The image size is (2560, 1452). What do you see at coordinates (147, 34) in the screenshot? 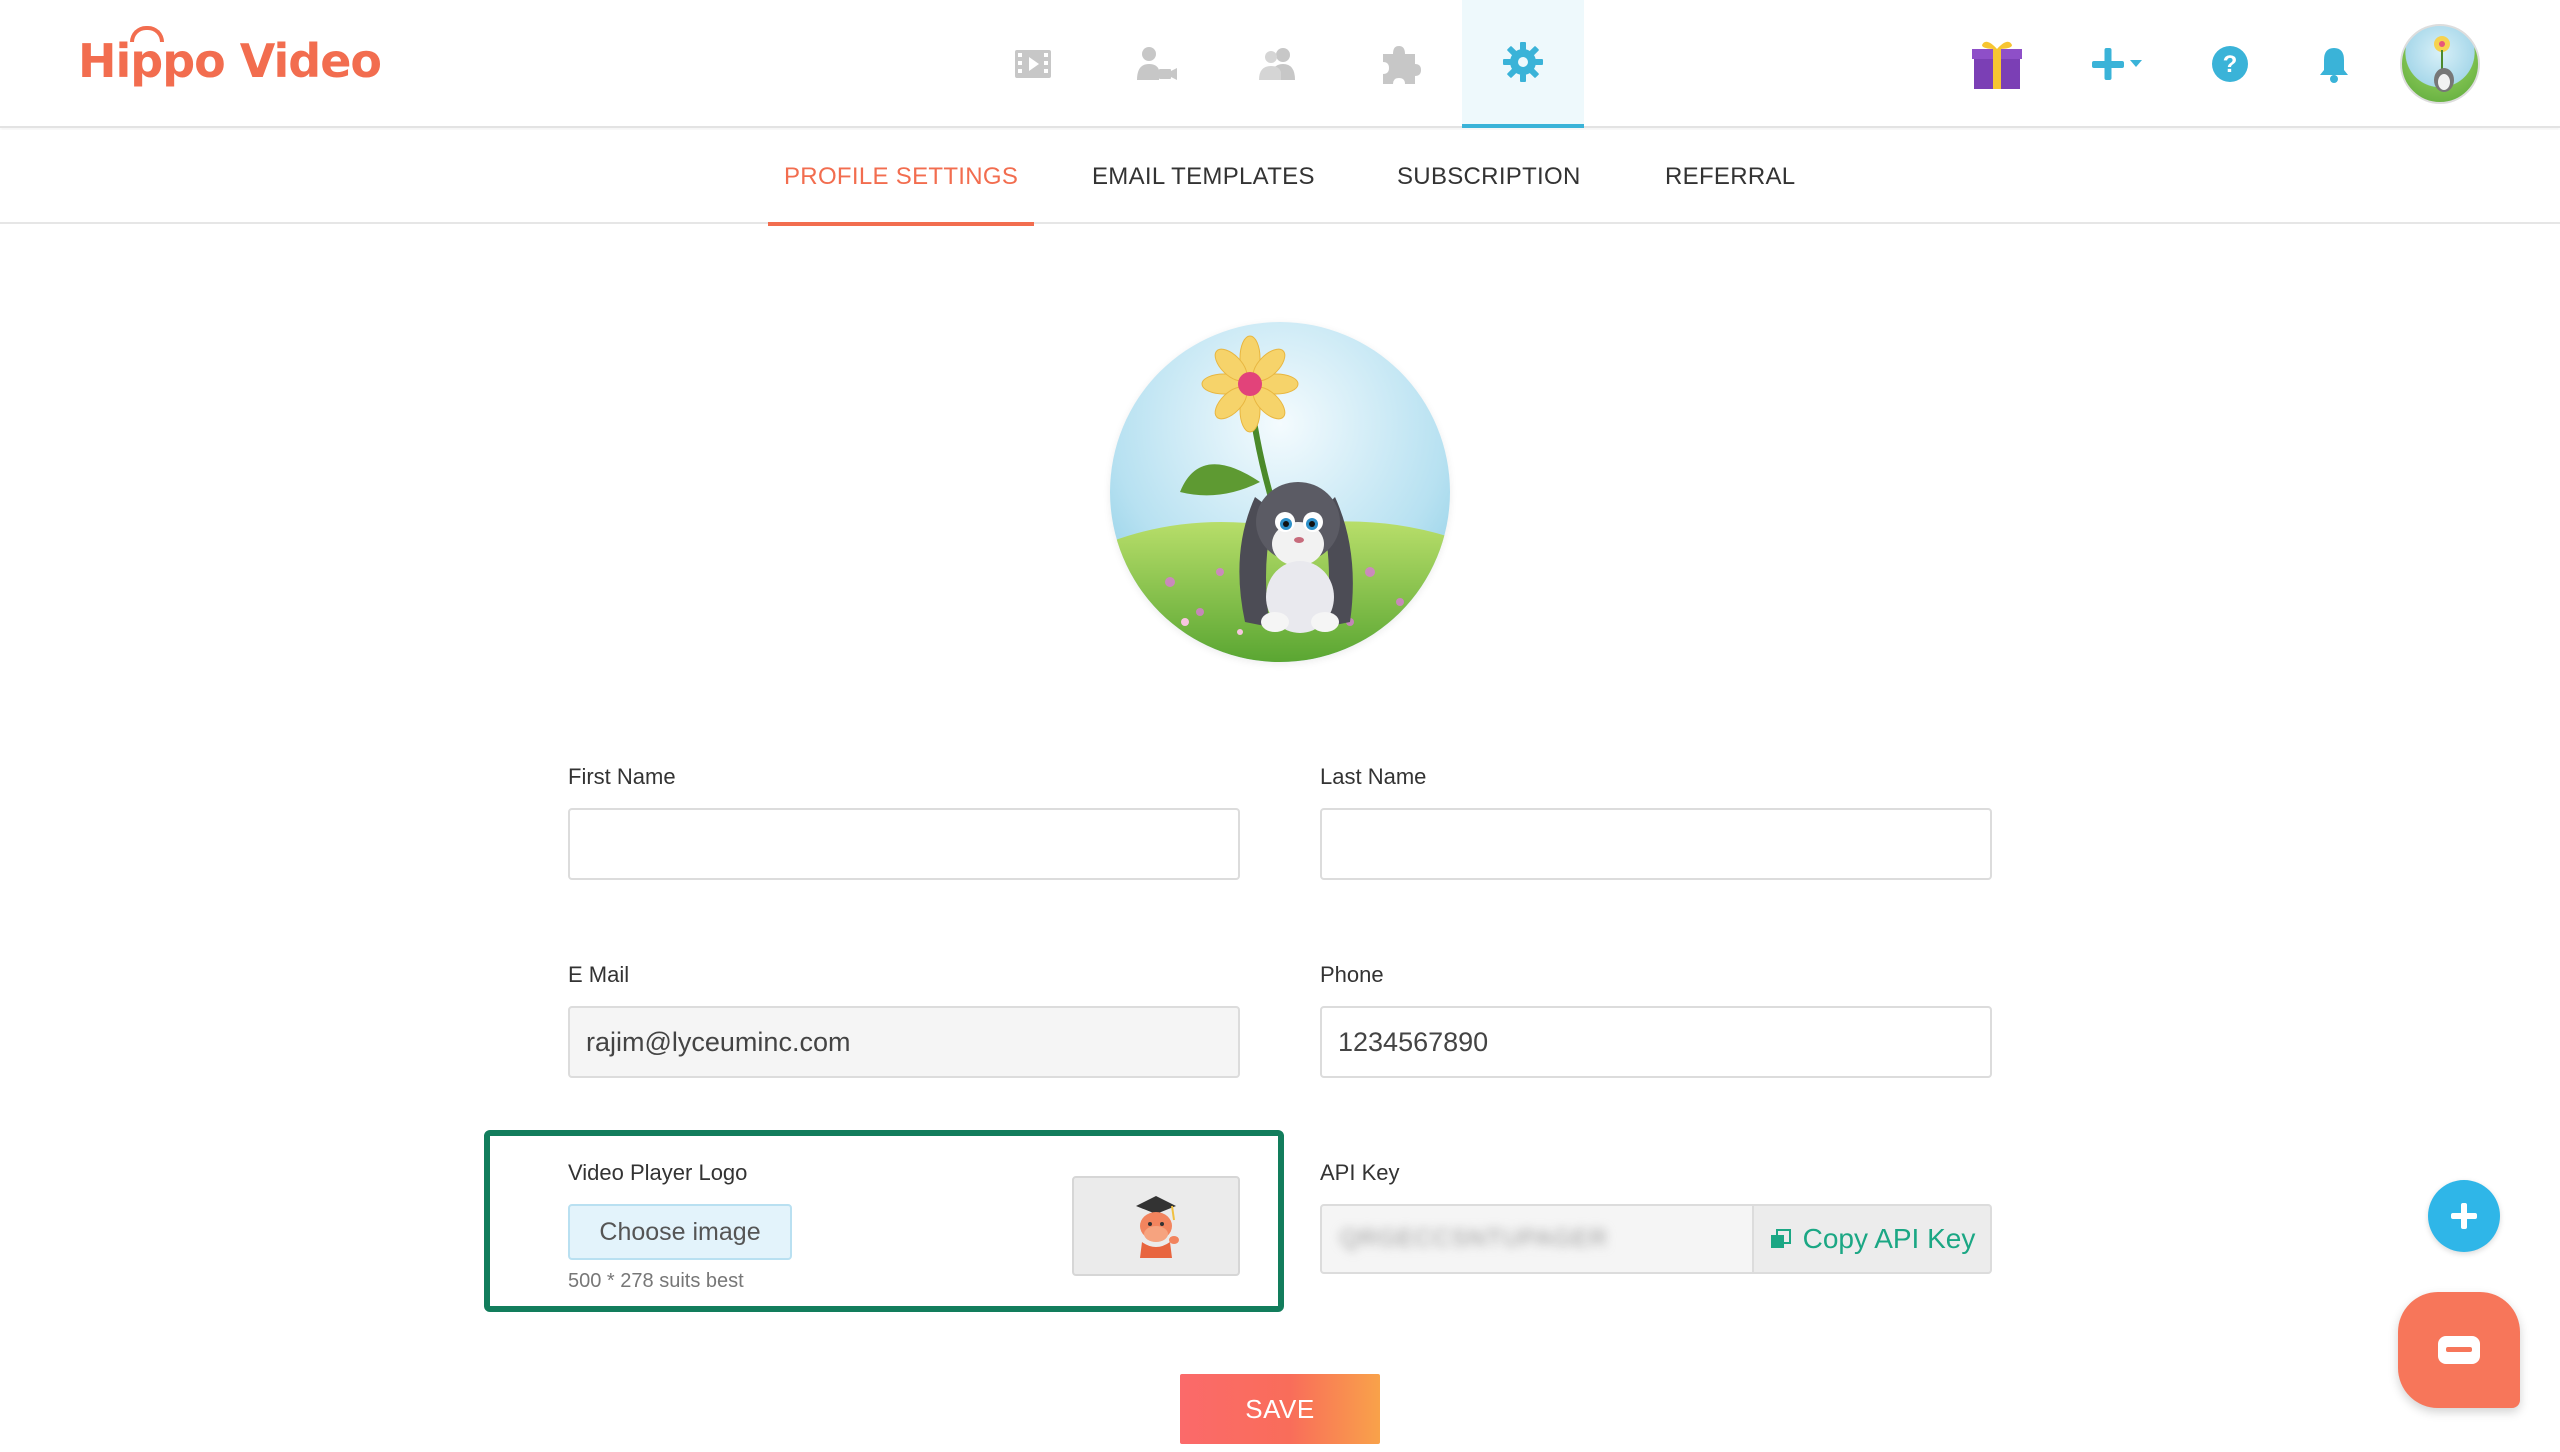
I see `logo-ear-decoration` at bounding box center [147, 34].